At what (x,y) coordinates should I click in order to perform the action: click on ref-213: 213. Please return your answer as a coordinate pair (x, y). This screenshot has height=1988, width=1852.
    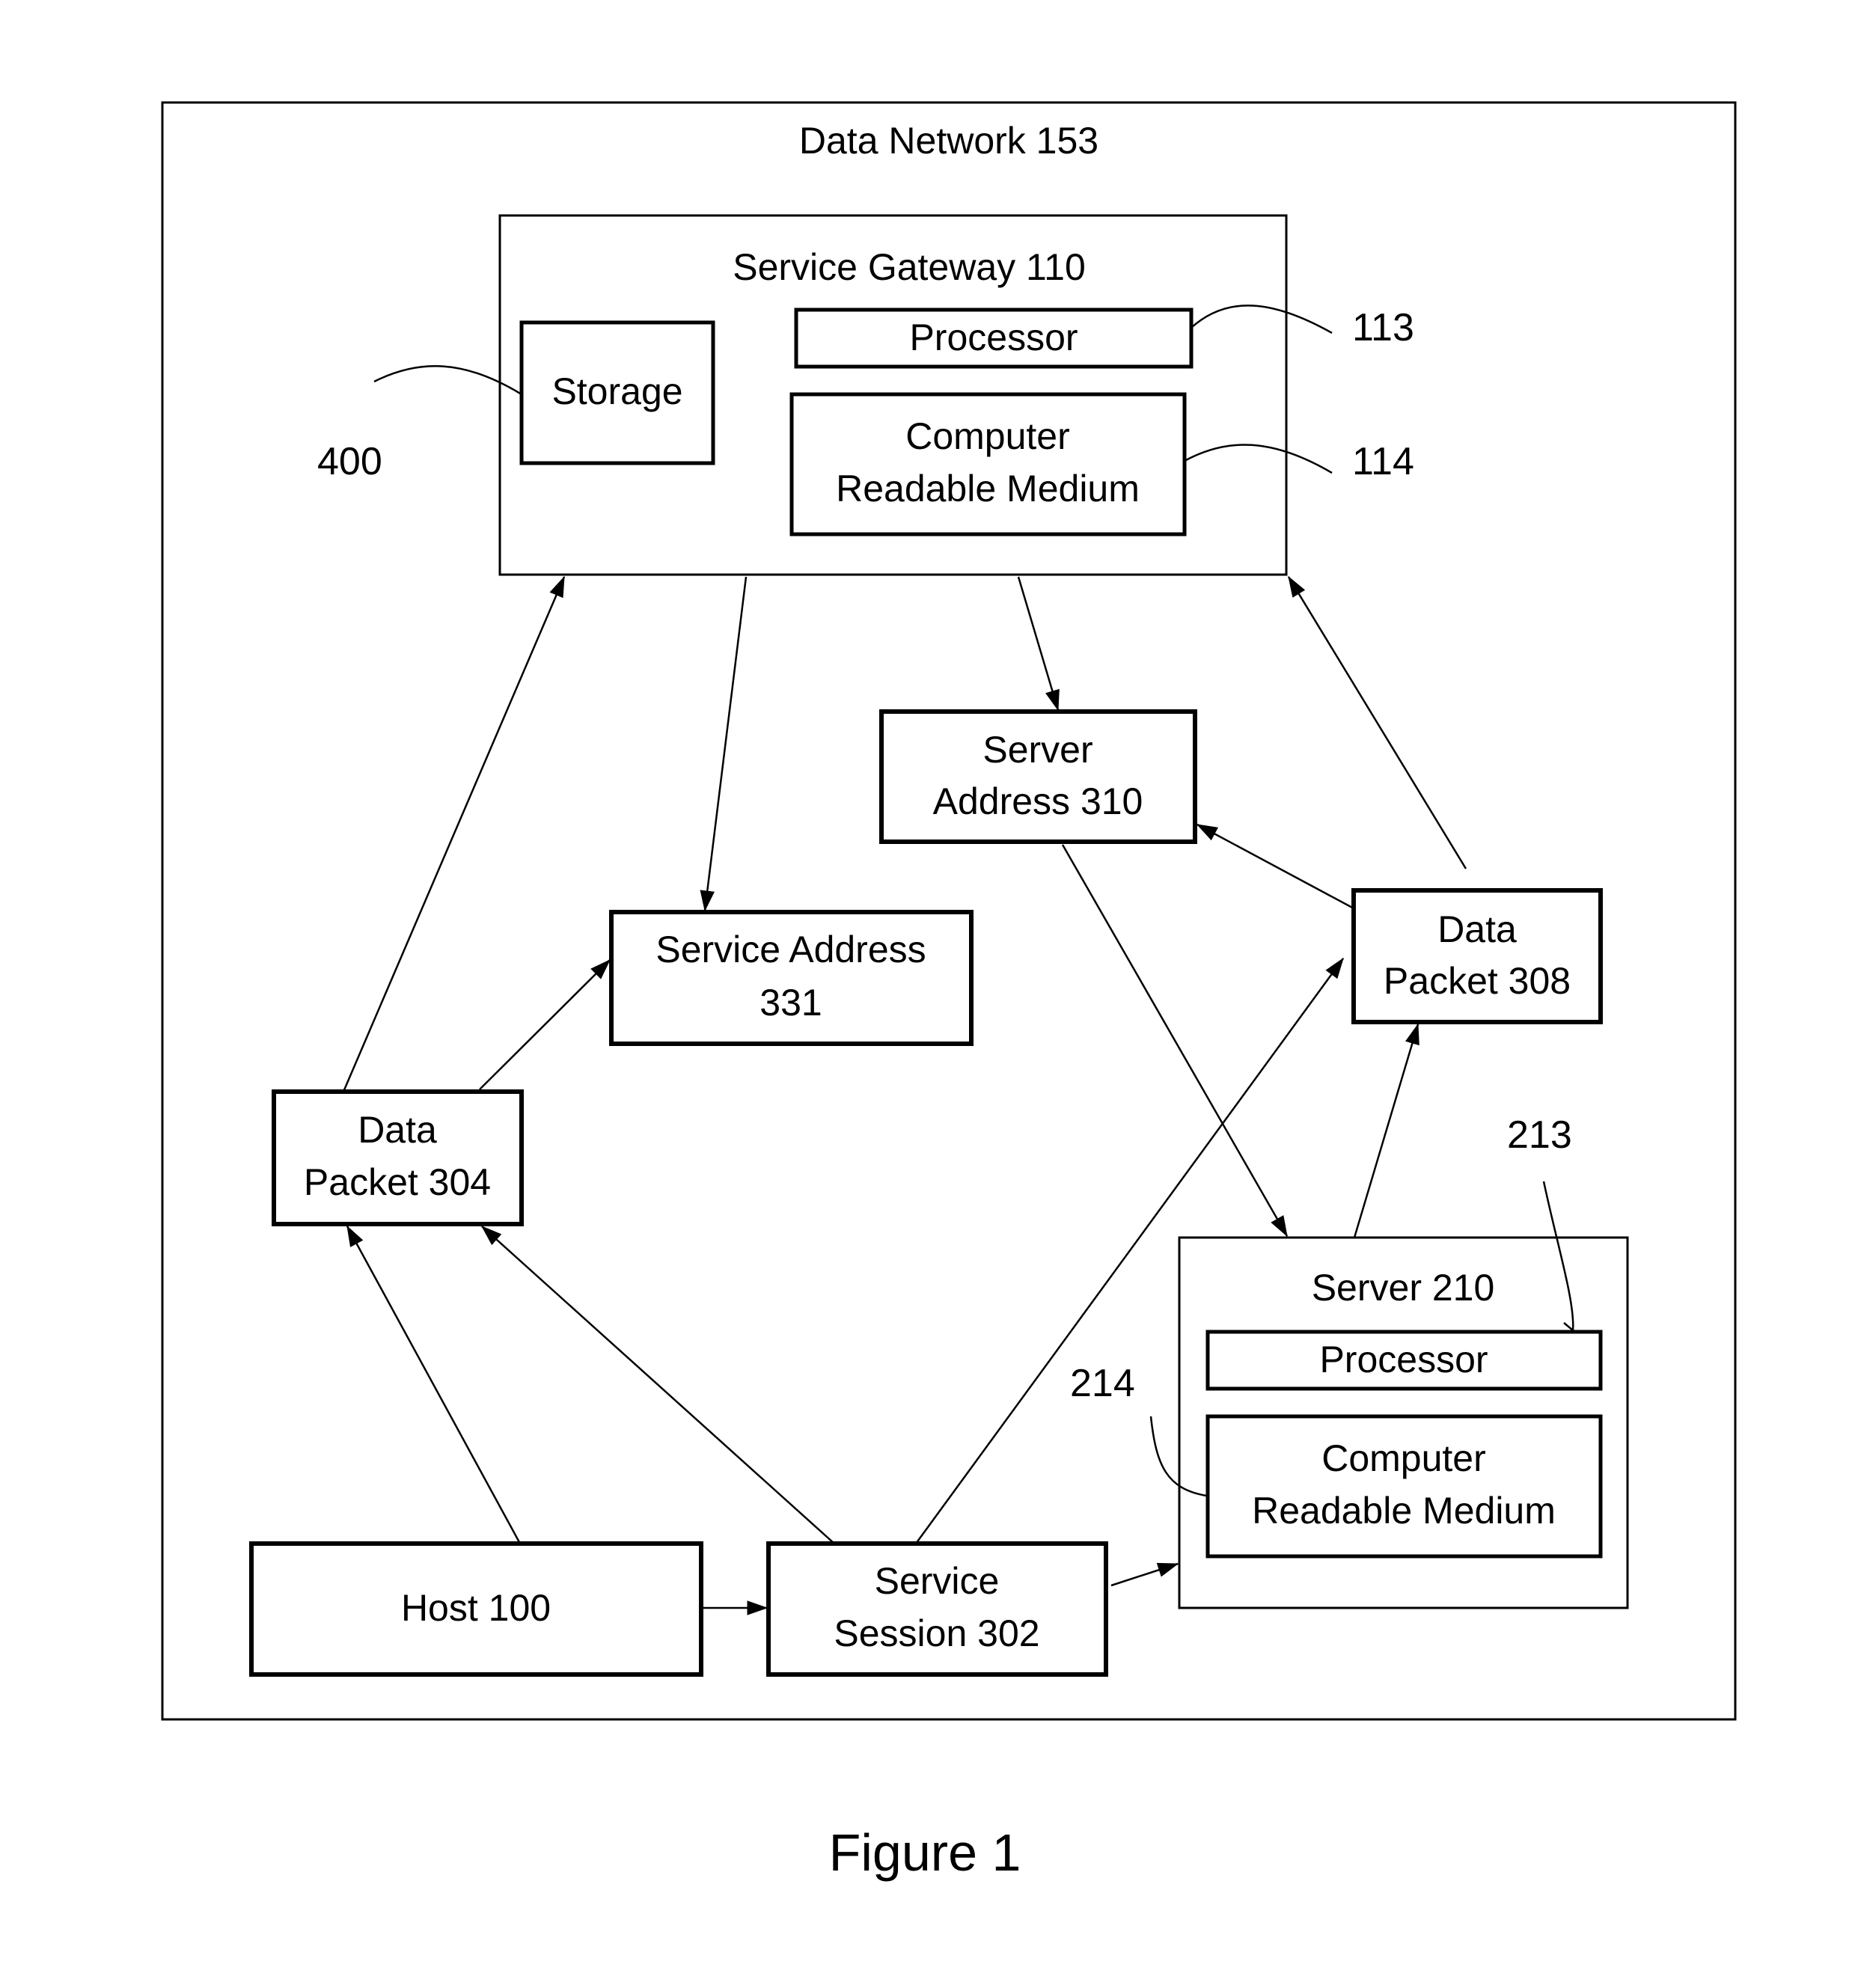
    Looking at the image, I should click on (1539, 1135).